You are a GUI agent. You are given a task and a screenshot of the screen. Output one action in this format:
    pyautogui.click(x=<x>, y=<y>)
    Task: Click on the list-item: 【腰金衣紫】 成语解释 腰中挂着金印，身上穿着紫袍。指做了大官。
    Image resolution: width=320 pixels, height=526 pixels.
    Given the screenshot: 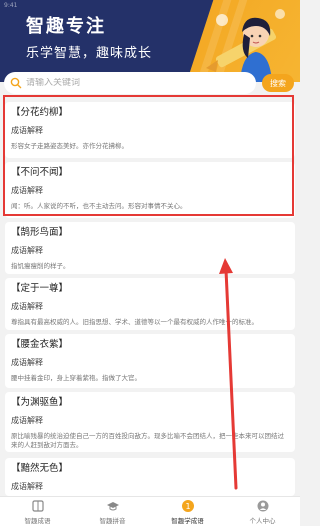 What is the action you would take?
    pyautogui.click(x=150, y=361)
    